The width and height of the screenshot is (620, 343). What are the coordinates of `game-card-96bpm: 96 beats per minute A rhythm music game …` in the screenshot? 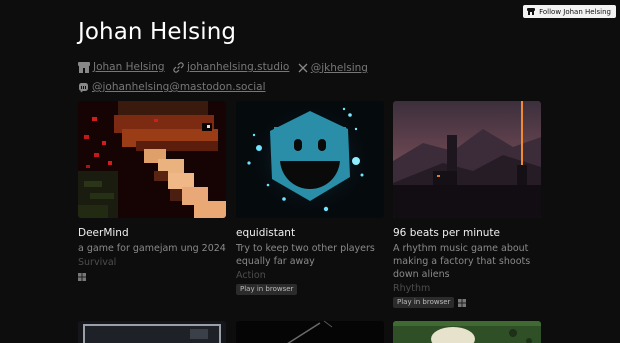 It's located at (467, 204).